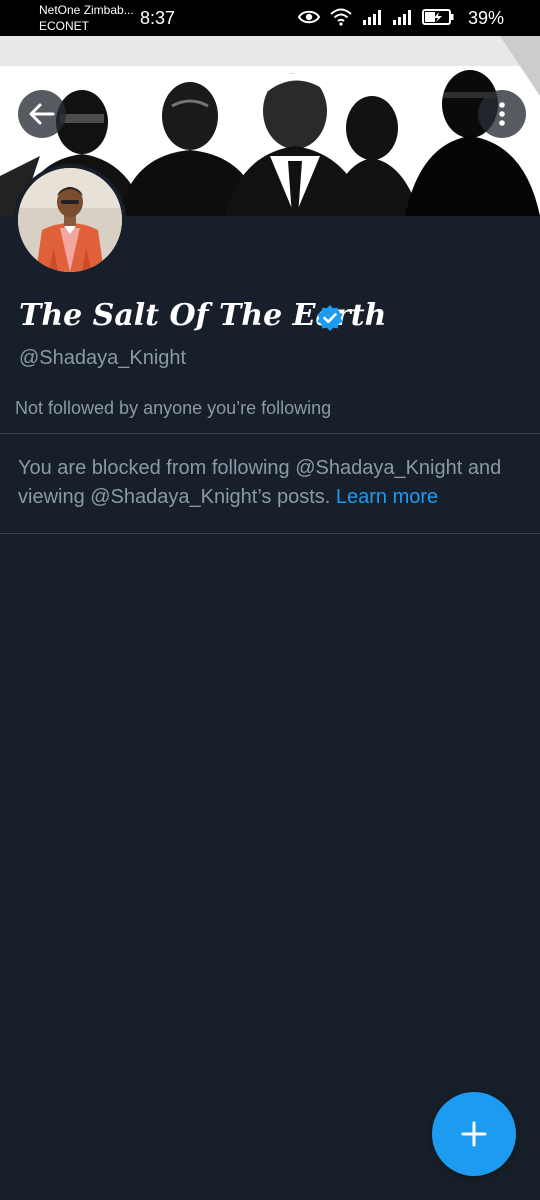  Describe the element at coordinates (485, 18) in the screenshot. I see `battery-percentage: 39%` at that location.